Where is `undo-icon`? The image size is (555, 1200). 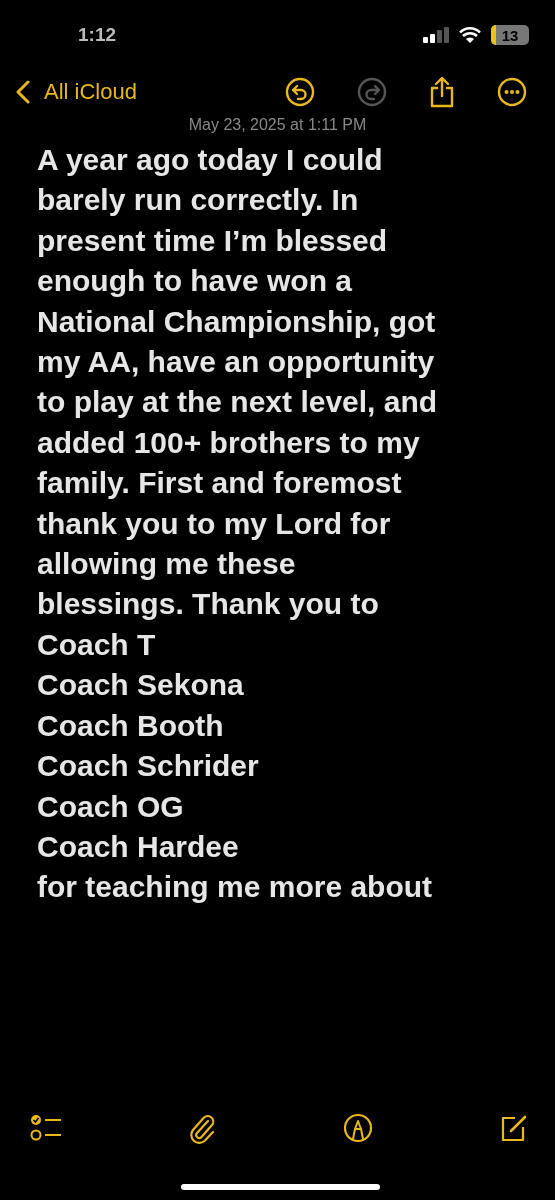 undo-icon is located at coordinates (300, 92).